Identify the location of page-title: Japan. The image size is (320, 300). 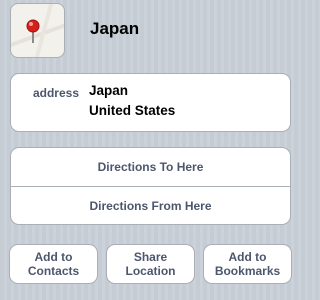
(115, 28).